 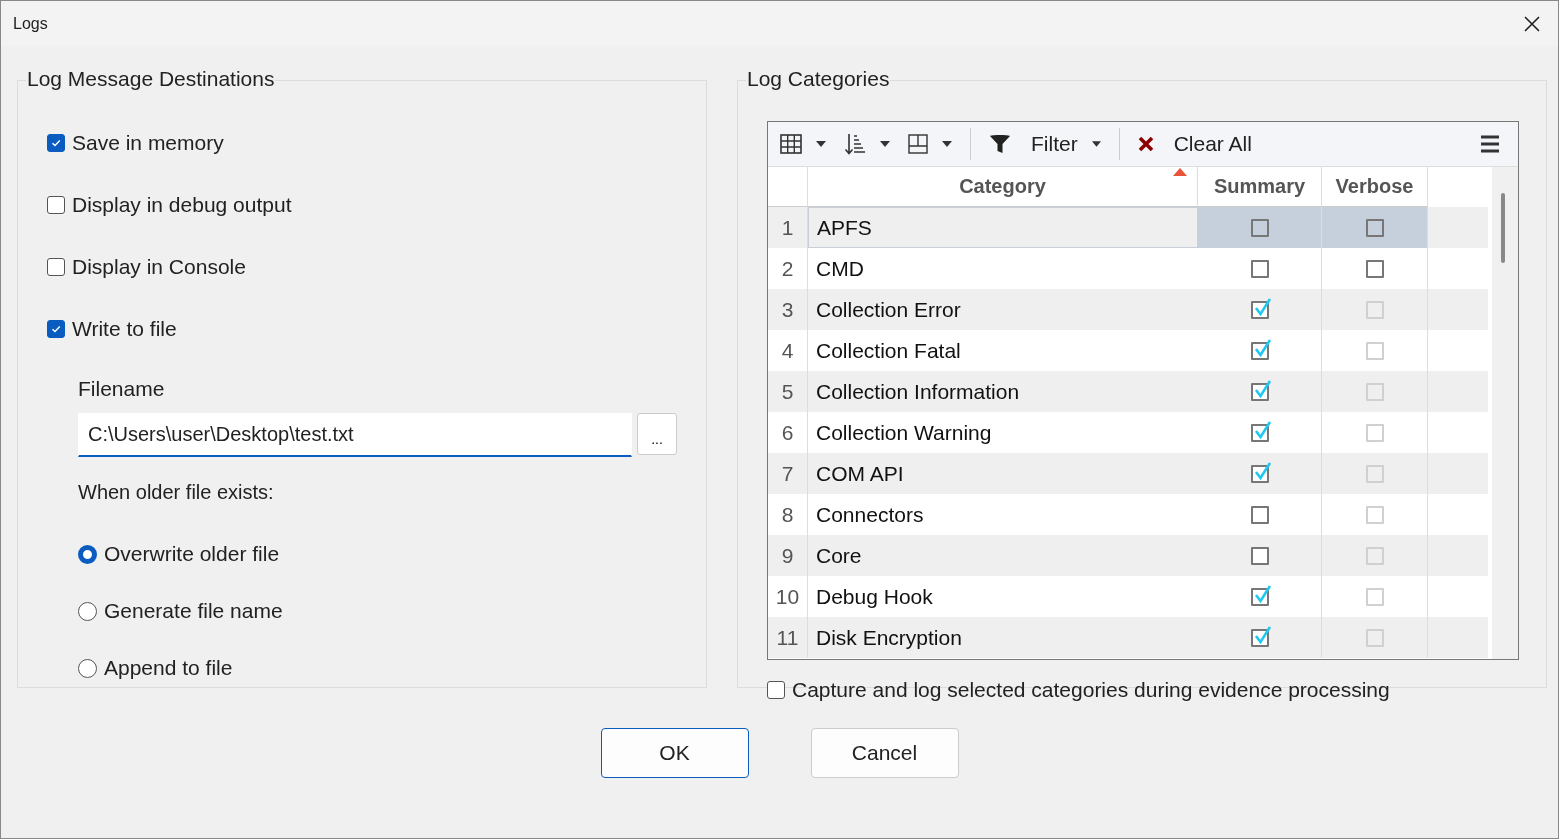 I want to click on table-row: 7 COM API, so click(x=1128, y=473).